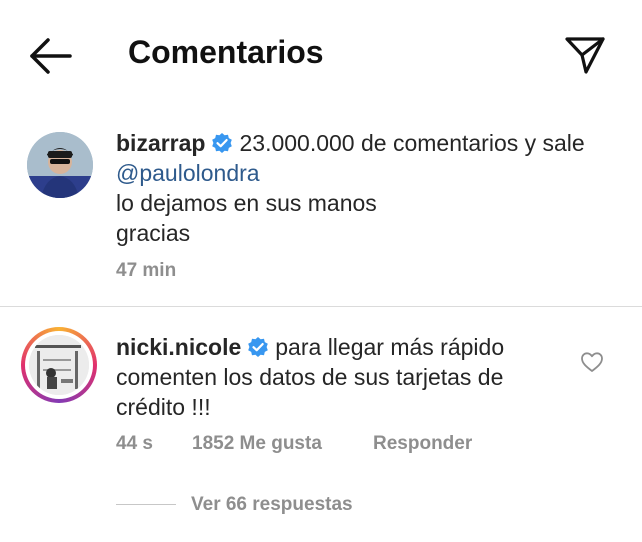  I want to click on mention-link: @paulolondra, so click(188, 173).